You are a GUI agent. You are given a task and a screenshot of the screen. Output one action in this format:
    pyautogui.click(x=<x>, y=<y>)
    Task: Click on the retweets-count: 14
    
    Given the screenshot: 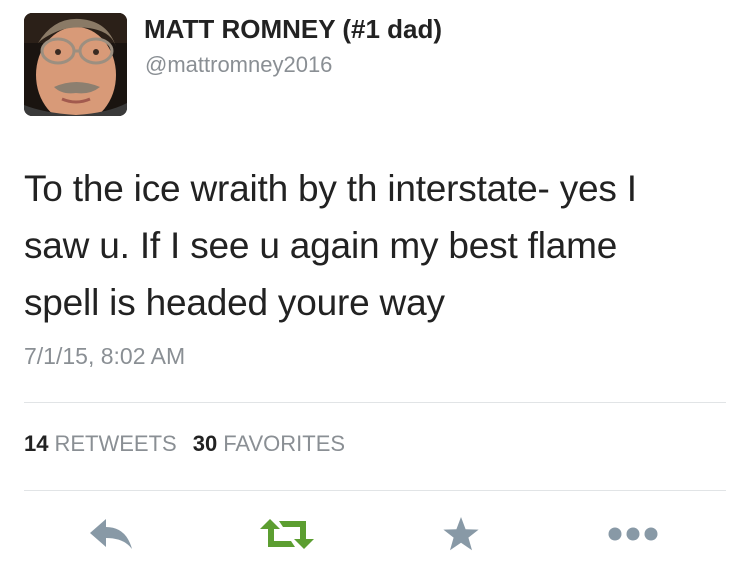 What is the action you would take?
    pyautogui.click(x=36, y=443)
    